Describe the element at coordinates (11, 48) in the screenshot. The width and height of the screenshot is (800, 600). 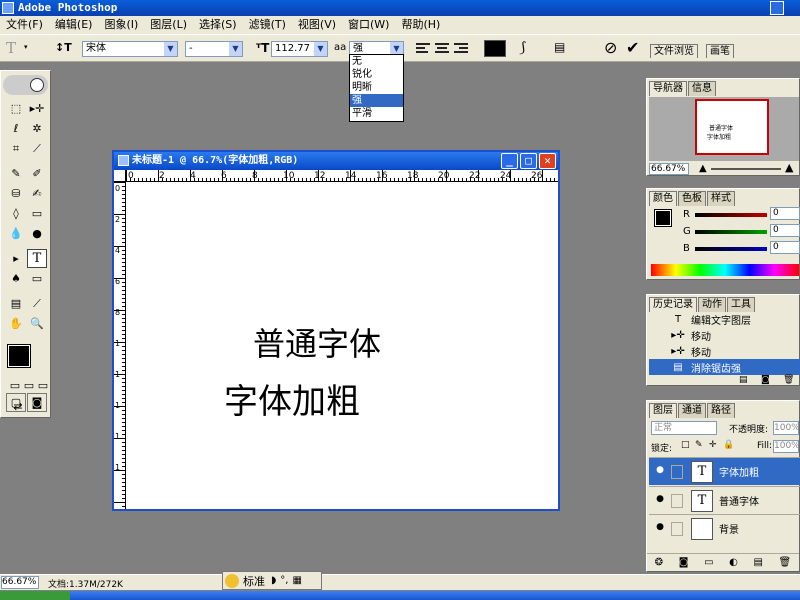
I see `type-tool-preset-icon: T` at that location.